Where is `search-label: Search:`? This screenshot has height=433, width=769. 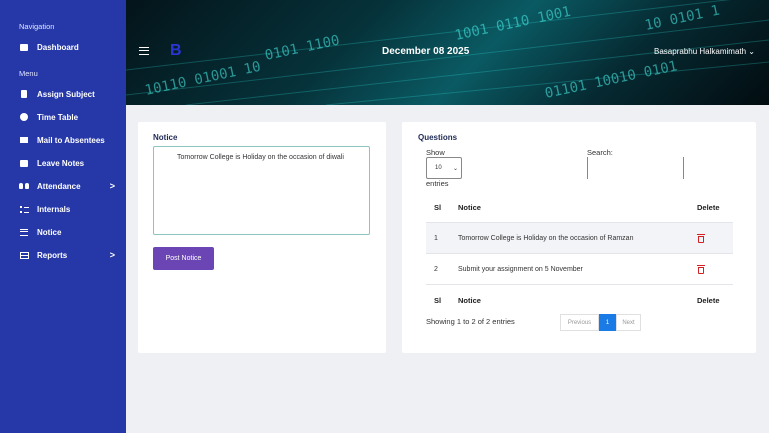 search-label: Search: is located at coordinates (600, 152).